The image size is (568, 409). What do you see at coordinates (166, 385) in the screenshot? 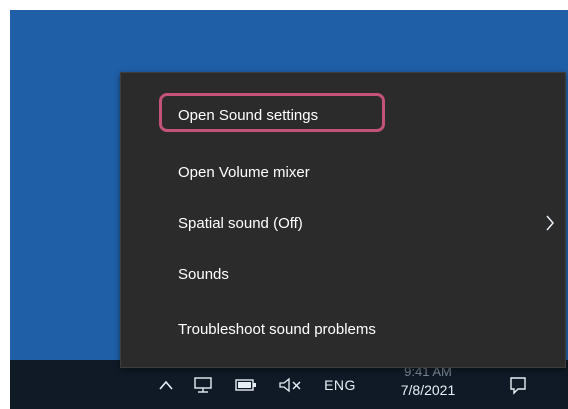
I see `chevron-up-icon` at bounding box center [166, 385].